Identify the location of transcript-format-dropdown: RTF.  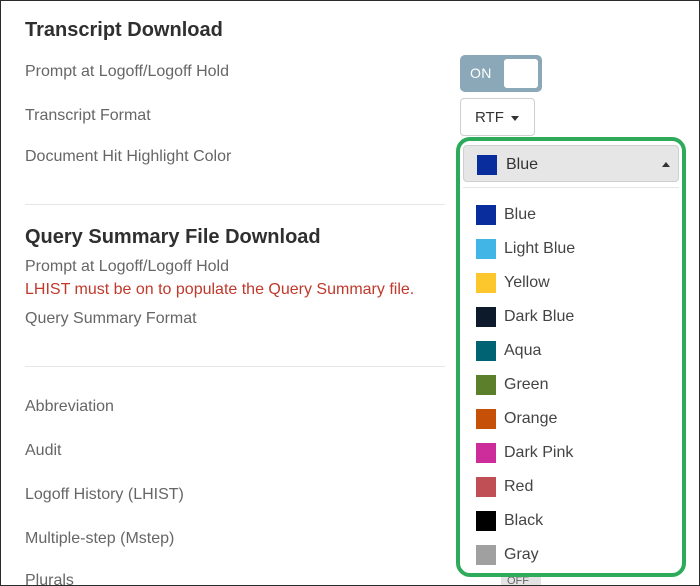
(497, 117).